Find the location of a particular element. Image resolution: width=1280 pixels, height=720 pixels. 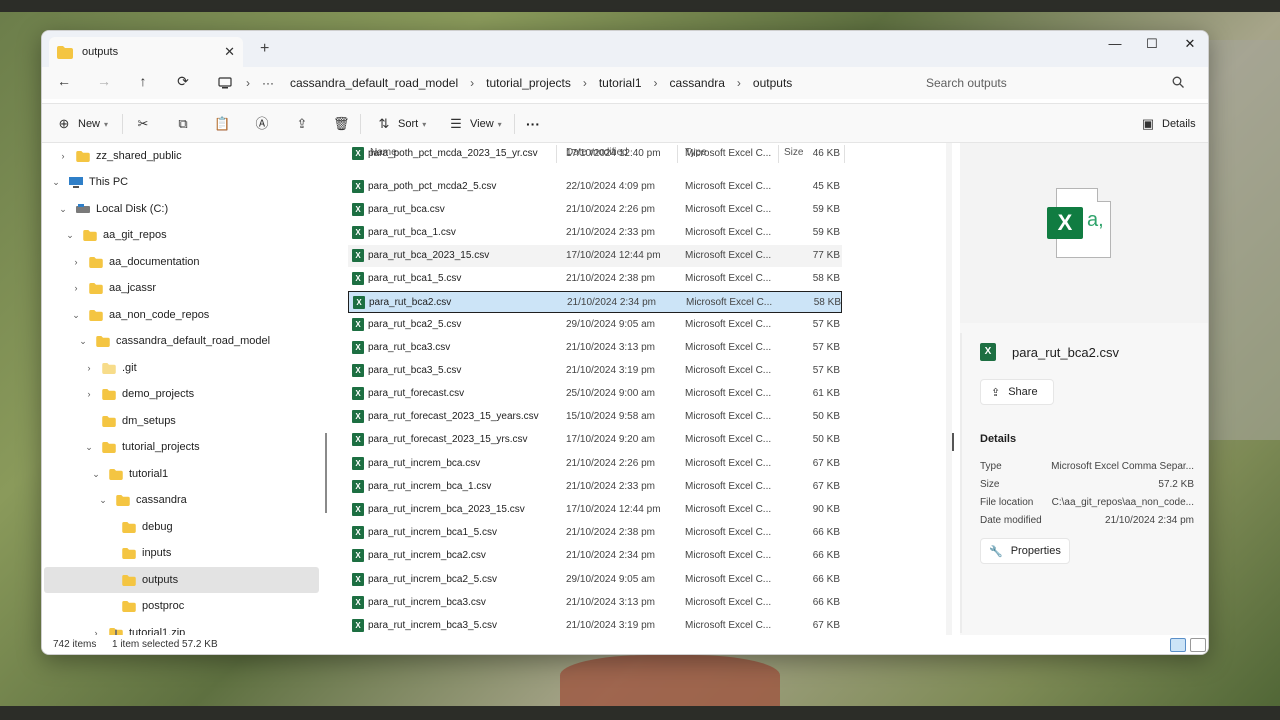

file-name: para_rut_bca1_5.csv is located at coordinates (415, 278).